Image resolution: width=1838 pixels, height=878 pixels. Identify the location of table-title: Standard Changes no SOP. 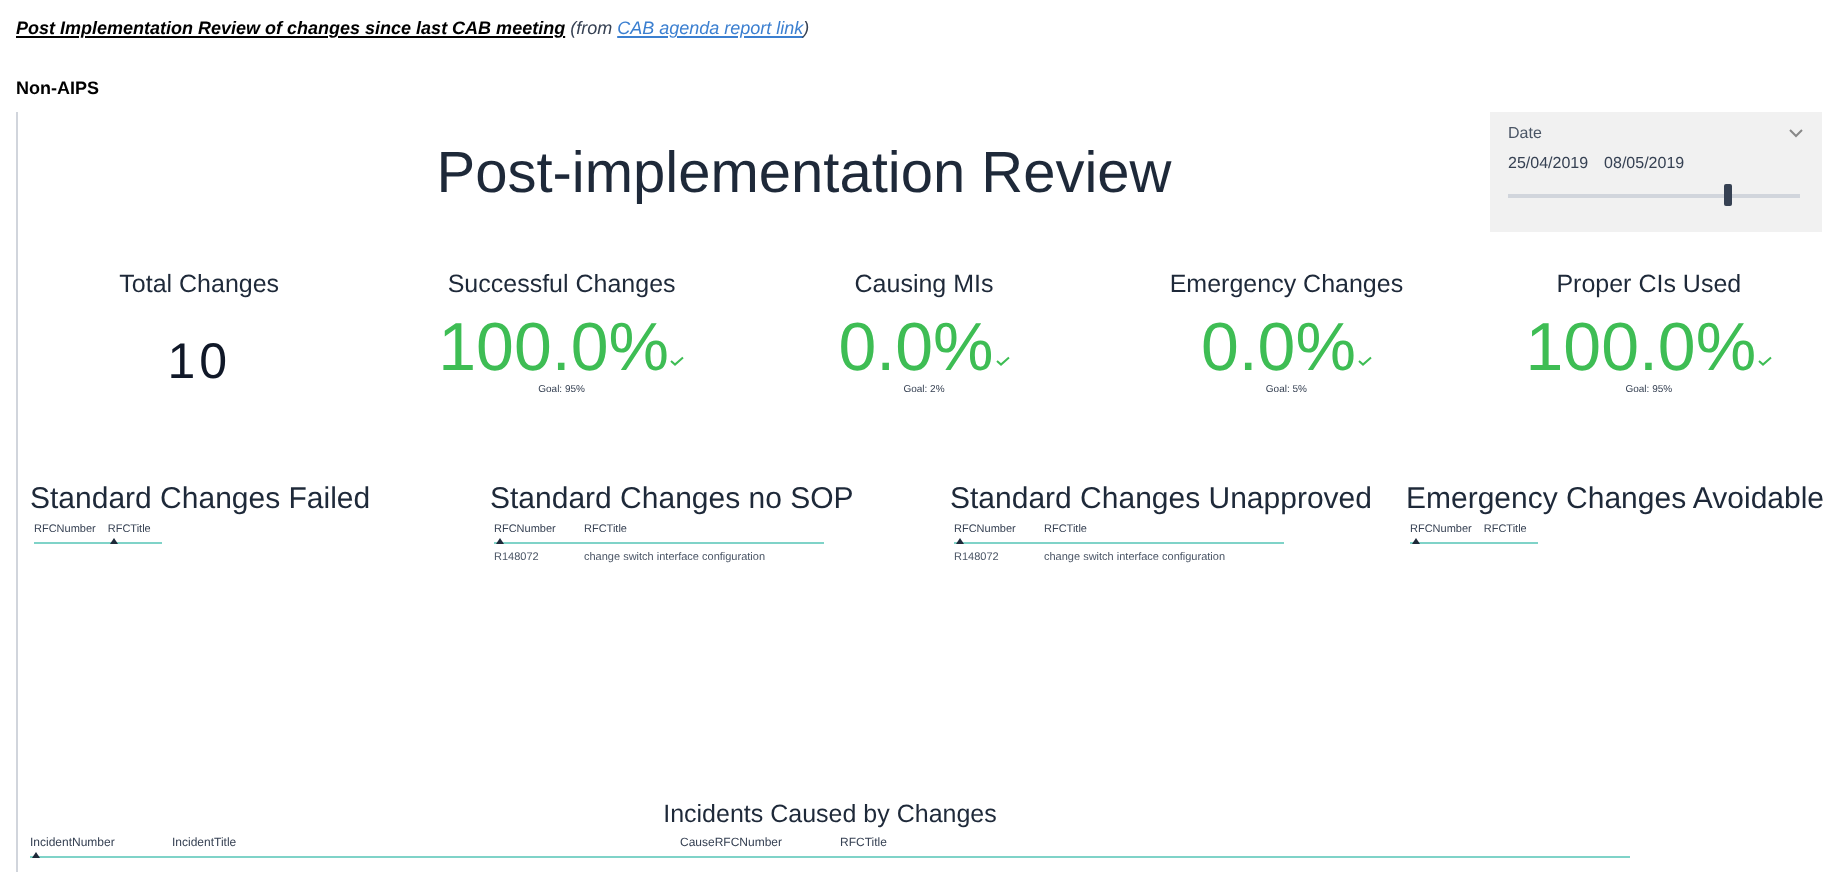
(673, 499).